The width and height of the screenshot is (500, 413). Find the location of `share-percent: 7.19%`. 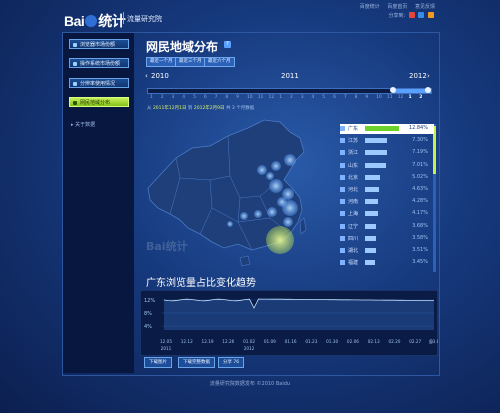

share-percent: 7.19% is located at coordinates (420, 152).